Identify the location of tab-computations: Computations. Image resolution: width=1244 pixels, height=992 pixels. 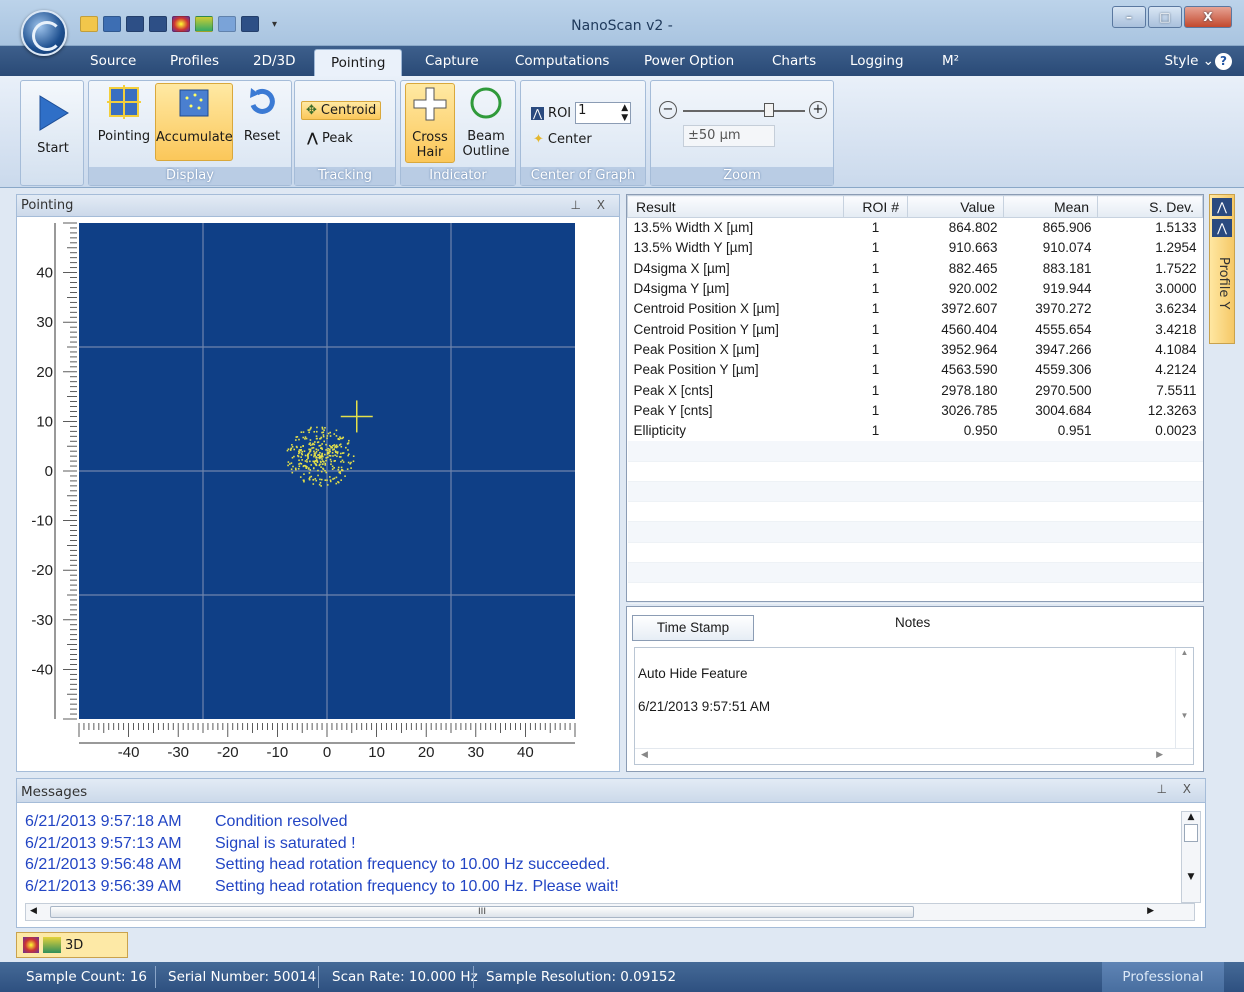
(562, 61).